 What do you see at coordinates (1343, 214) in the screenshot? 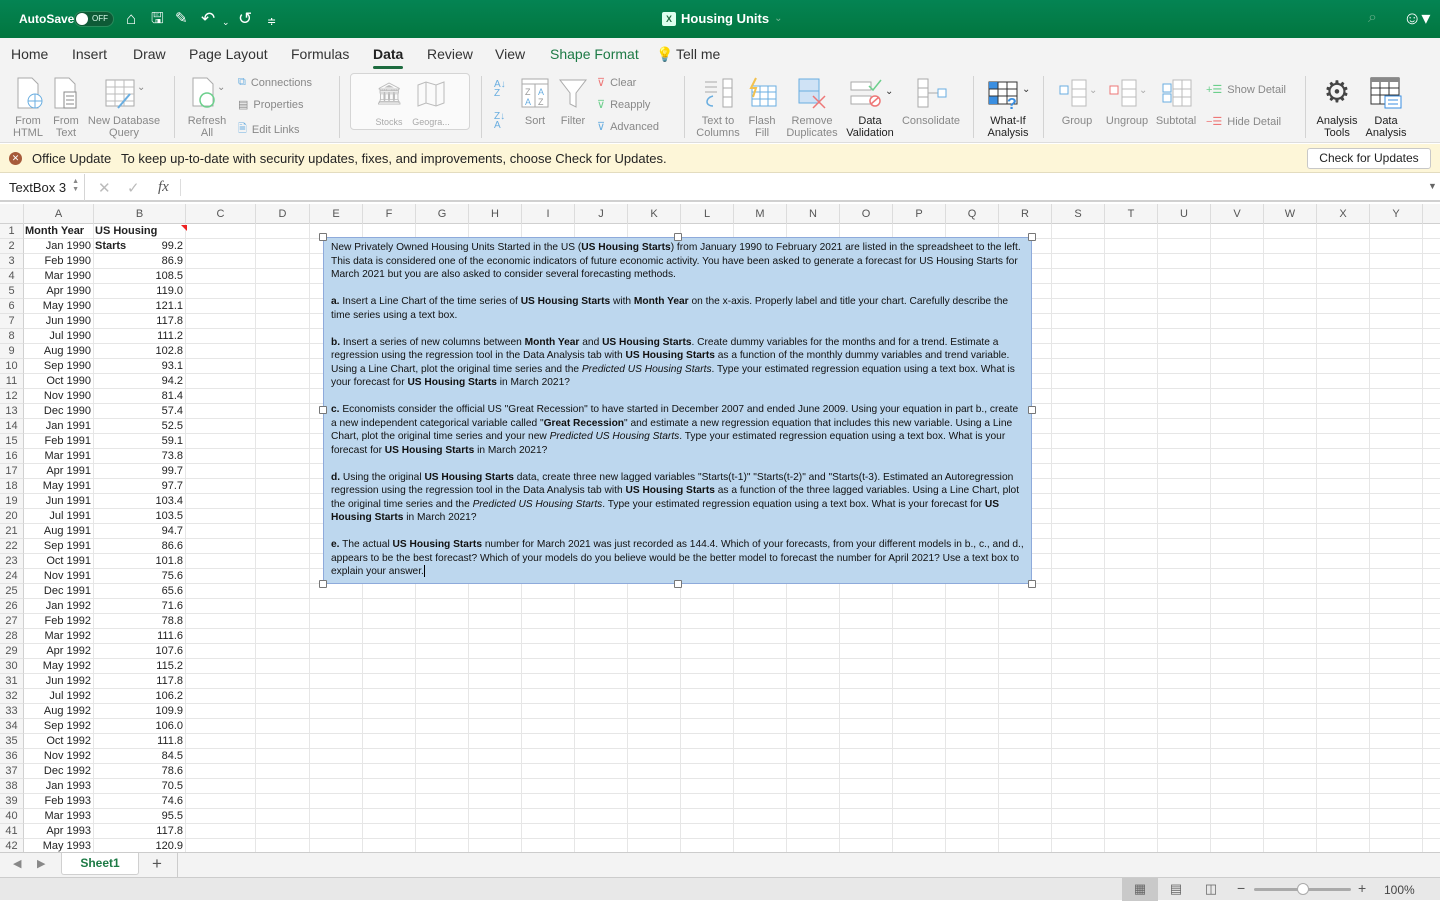
I see `column-header-x: X` at bounding box center [1343, 214].